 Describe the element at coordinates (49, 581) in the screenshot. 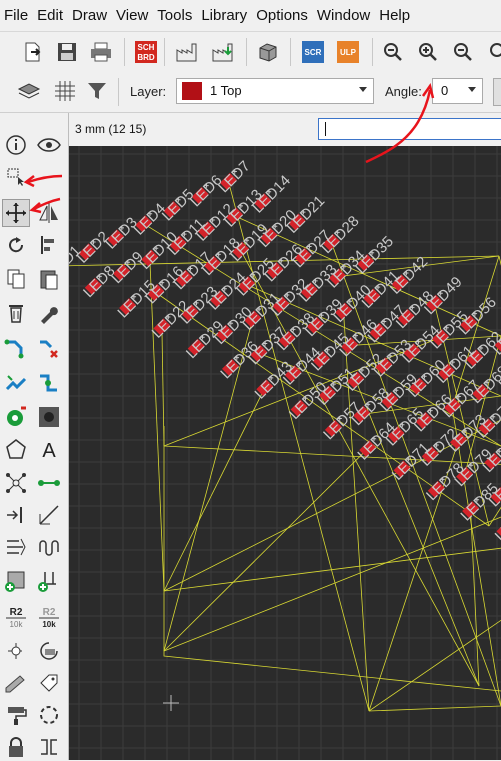

I see `add-part-icon` at that location.